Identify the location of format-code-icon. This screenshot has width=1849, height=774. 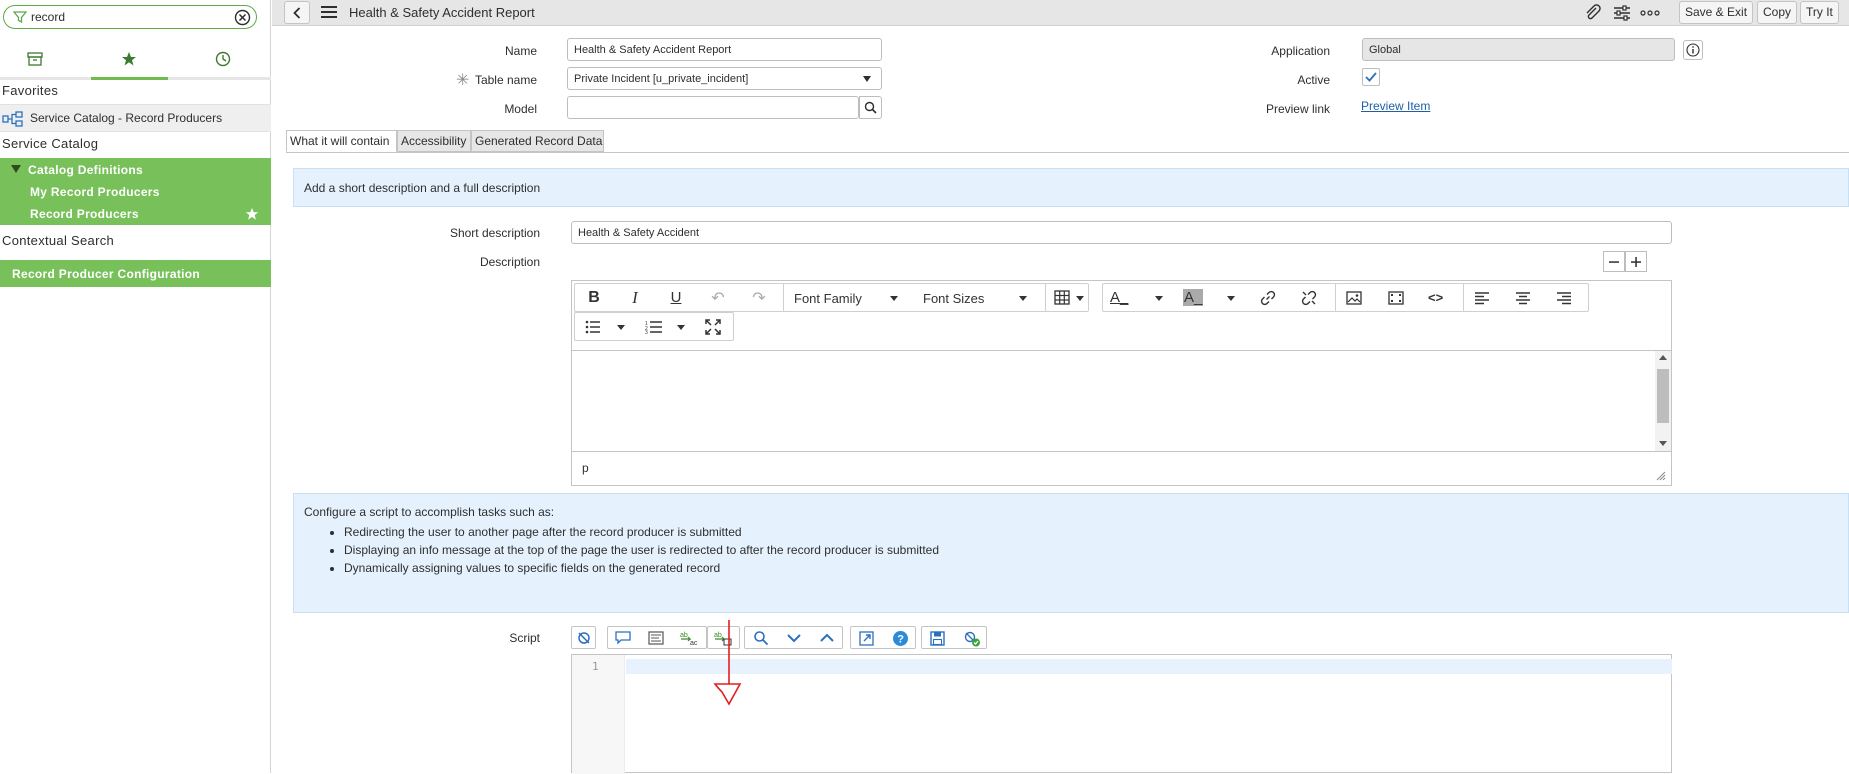
(656, 638).